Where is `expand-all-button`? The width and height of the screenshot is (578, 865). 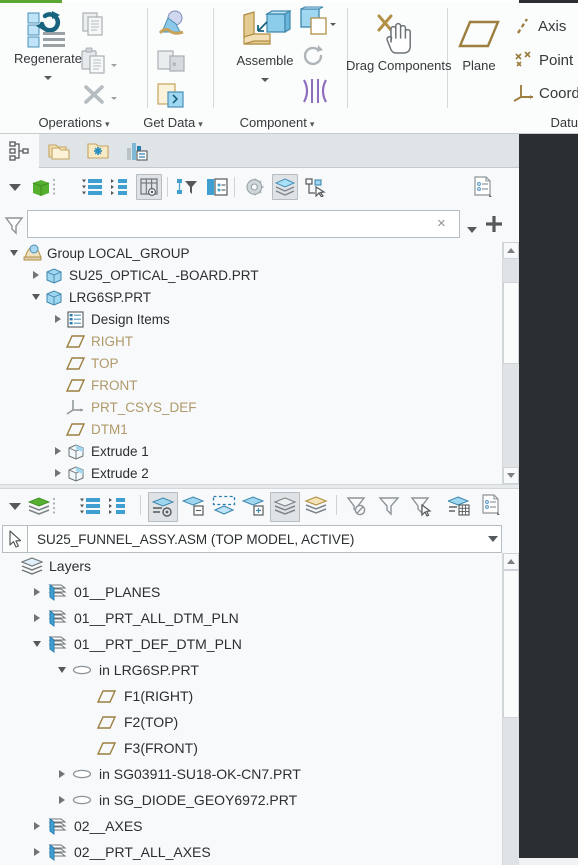
expand-all-button is located at coordinates (93, 187).